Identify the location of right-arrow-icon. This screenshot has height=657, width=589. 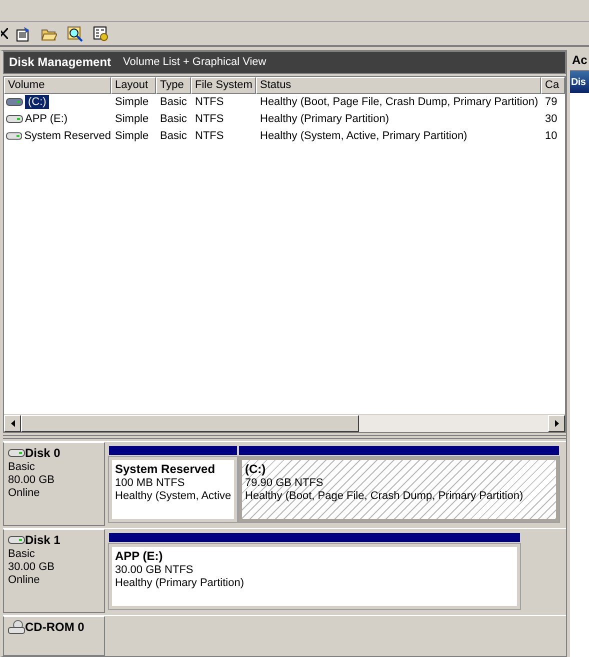
(556, 423).